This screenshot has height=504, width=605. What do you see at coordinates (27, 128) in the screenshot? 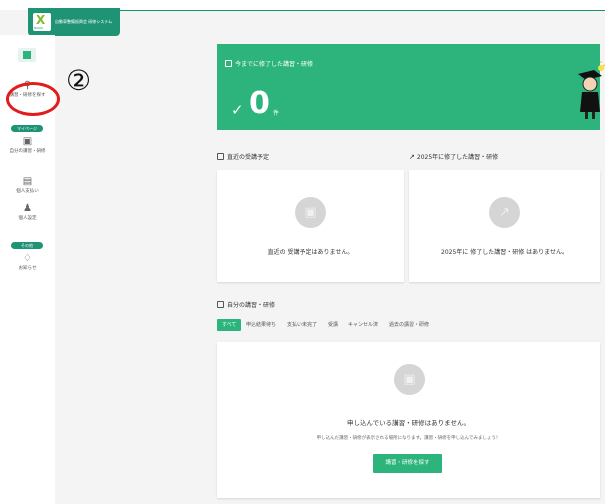
I see `section-label-mypage: マイページ` at bounding box center [27, 128].